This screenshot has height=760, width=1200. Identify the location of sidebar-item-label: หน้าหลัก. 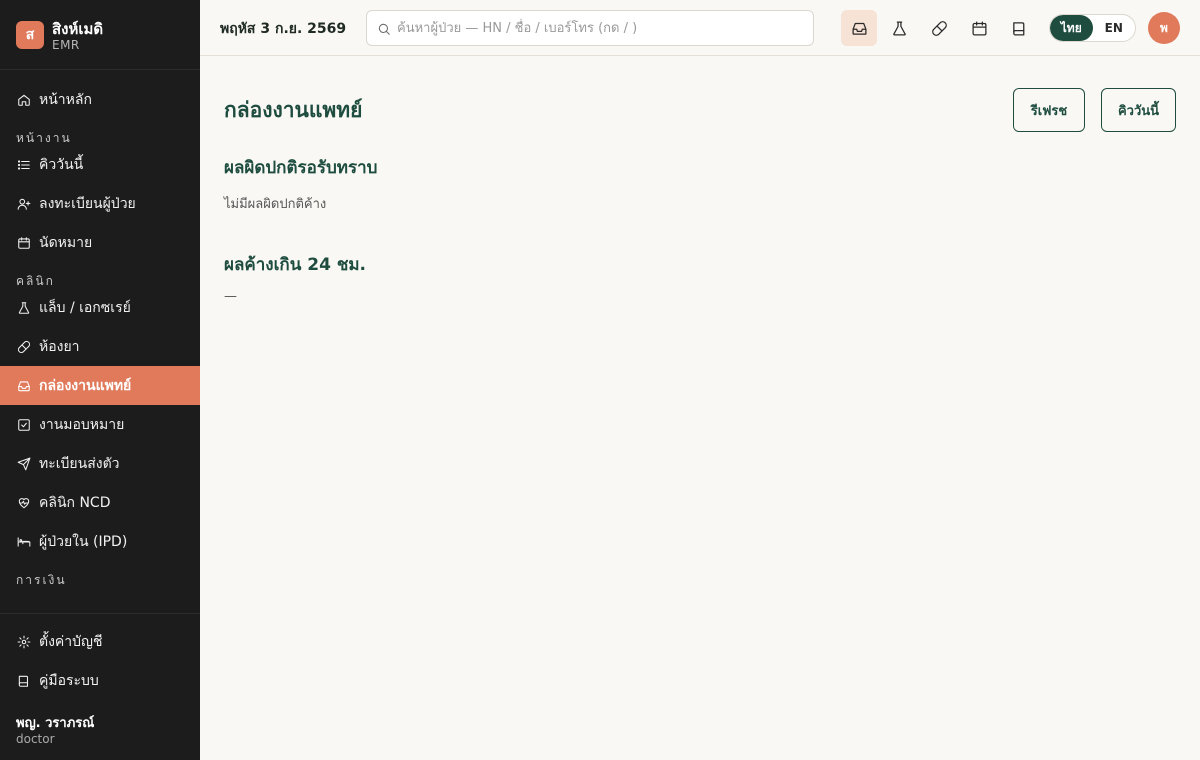
(65, 99).